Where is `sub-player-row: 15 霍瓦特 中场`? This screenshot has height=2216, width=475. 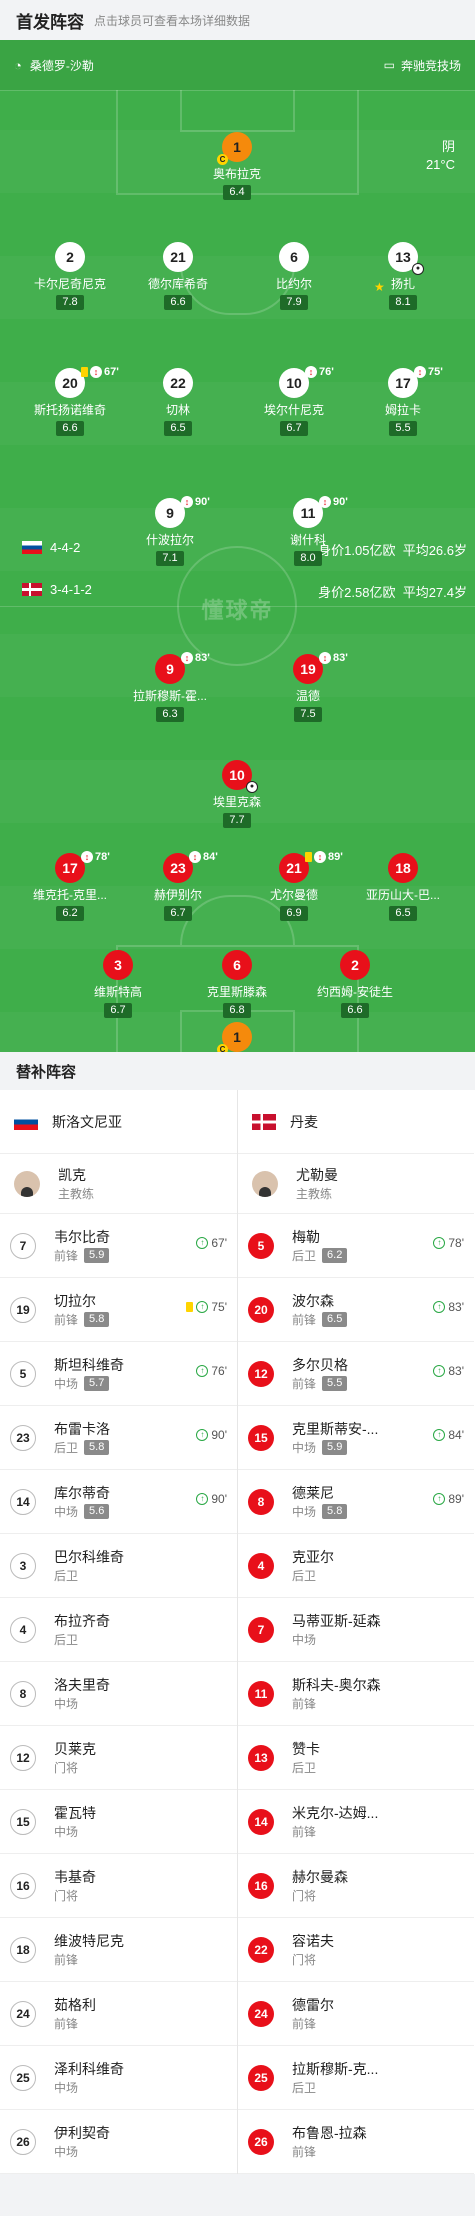 sub-player-row: 15 霍瓦特 中场 is located at coordinates (118, 1822).